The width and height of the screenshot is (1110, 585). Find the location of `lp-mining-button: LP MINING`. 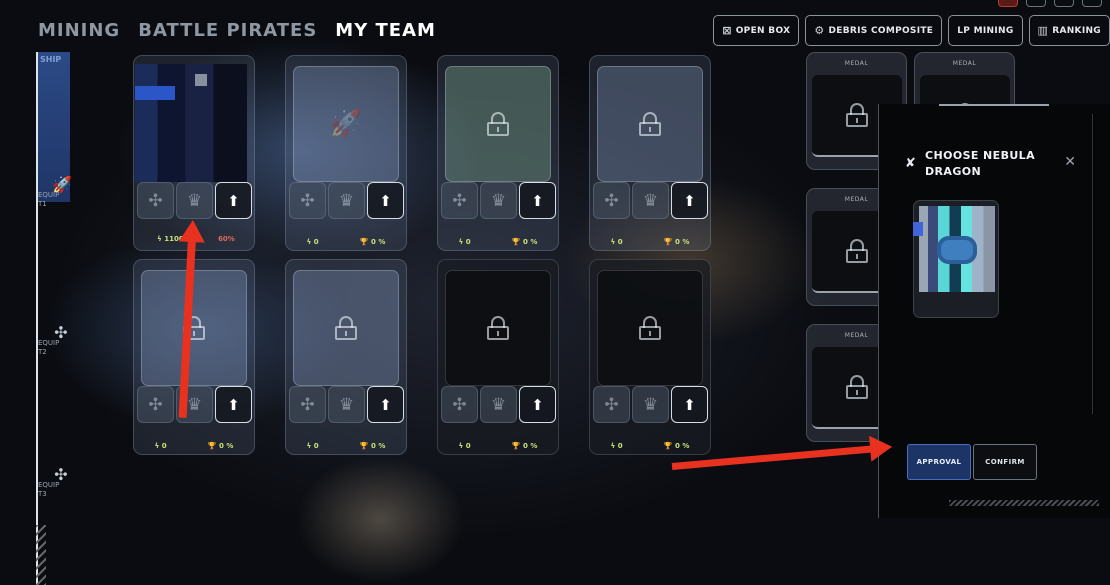

lp-mining-button: LP MINING is located at coordinates (985, 30).